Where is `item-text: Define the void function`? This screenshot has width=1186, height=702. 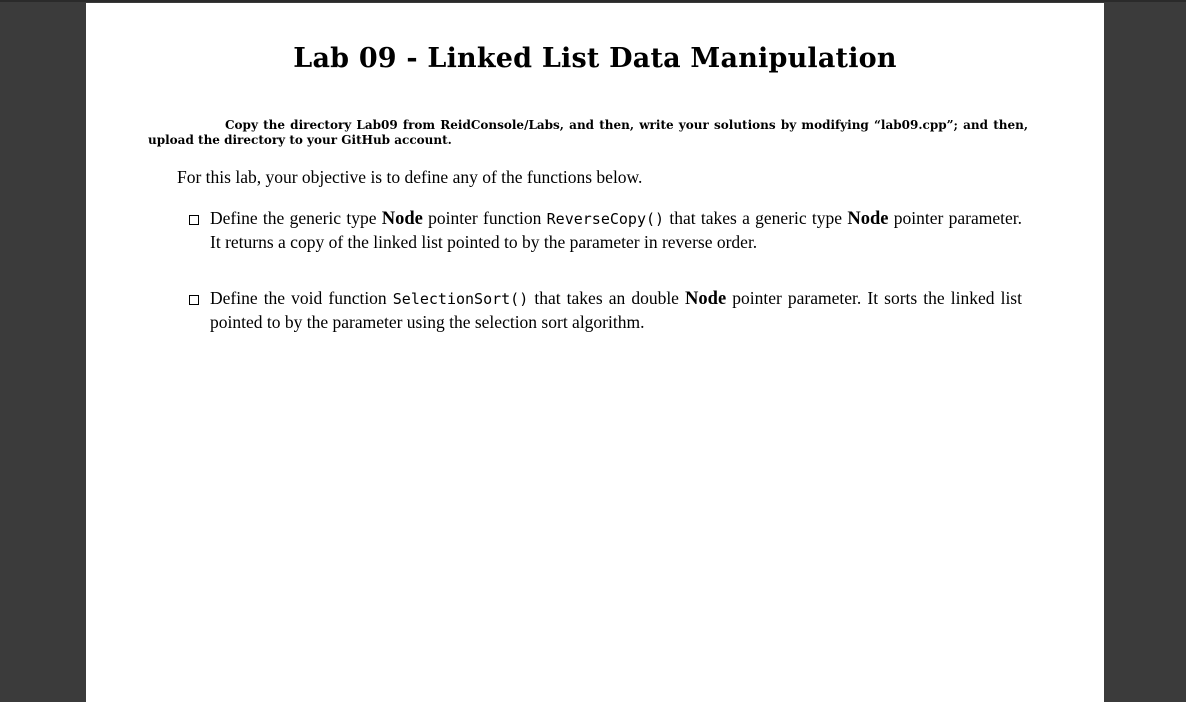 item-text: Define the void function is located at coordinates (301, 298).